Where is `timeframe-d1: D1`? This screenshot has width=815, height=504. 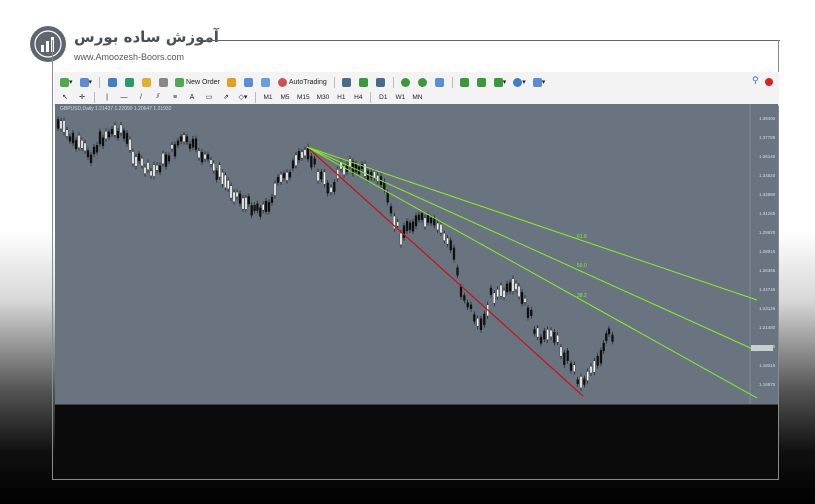 timeframe-d1: D1 is located at coordinates (383, 97).